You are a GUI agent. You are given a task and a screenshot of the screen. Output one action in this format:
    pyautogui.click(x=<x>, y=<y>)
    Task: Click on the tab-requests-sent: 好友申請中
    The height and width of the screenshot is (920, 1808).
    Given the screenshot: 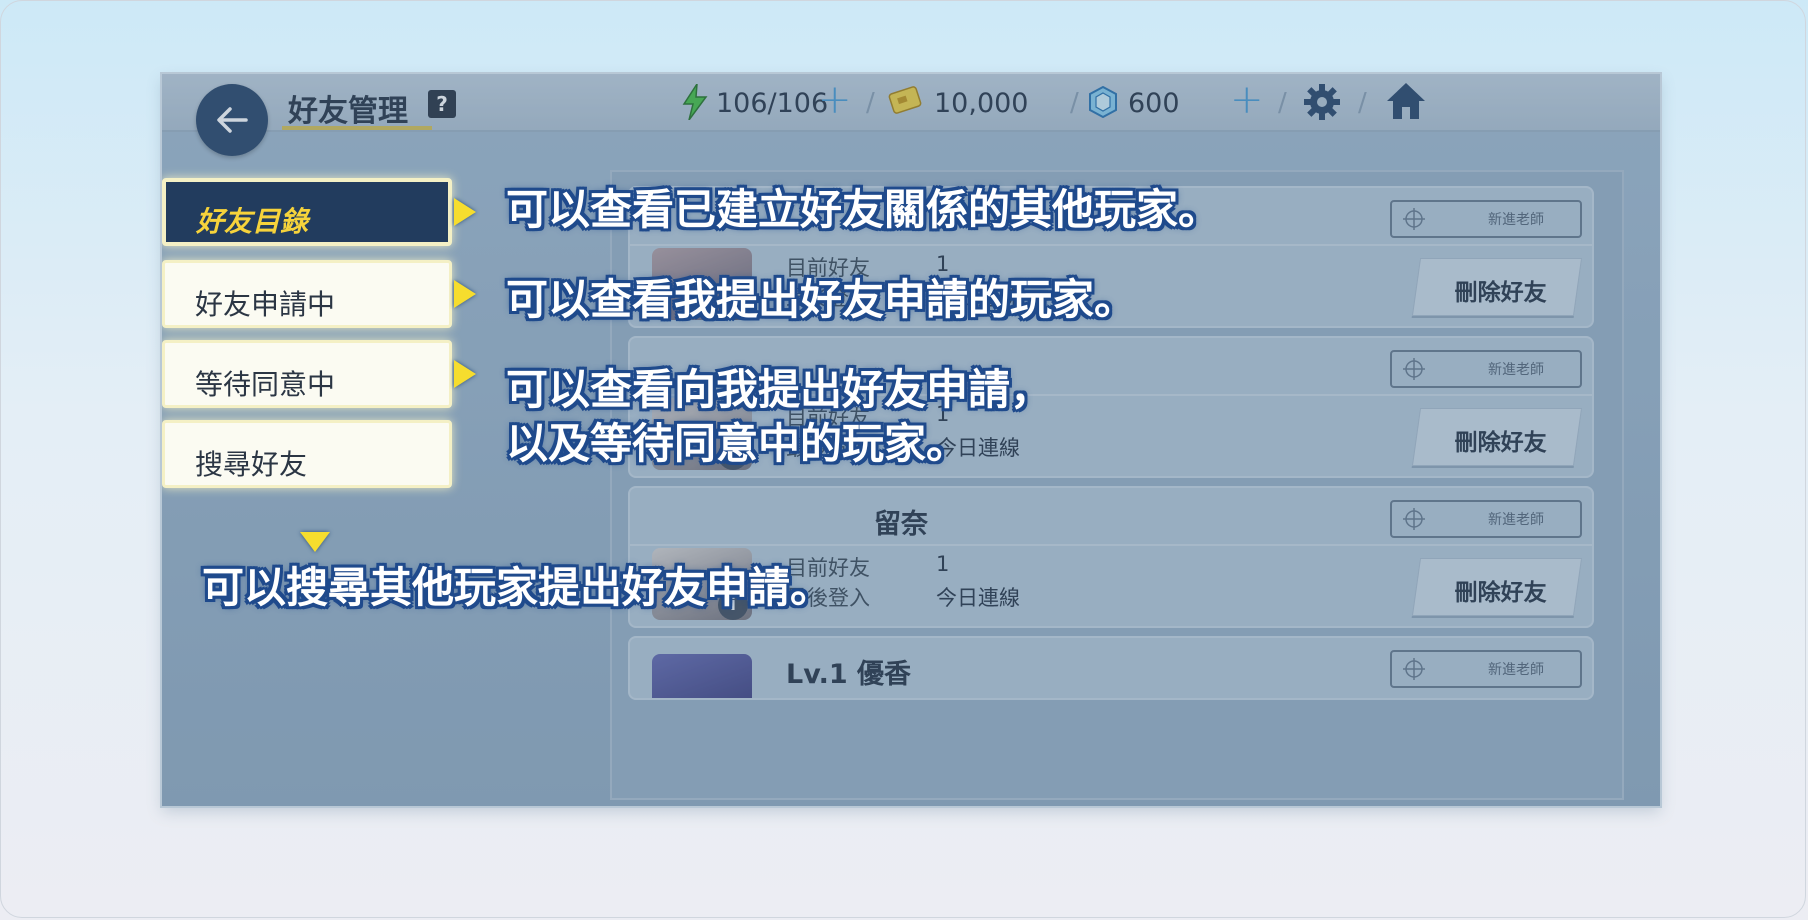 What is the action you would take?
    pyautogui.click(x=307, y=294)
    